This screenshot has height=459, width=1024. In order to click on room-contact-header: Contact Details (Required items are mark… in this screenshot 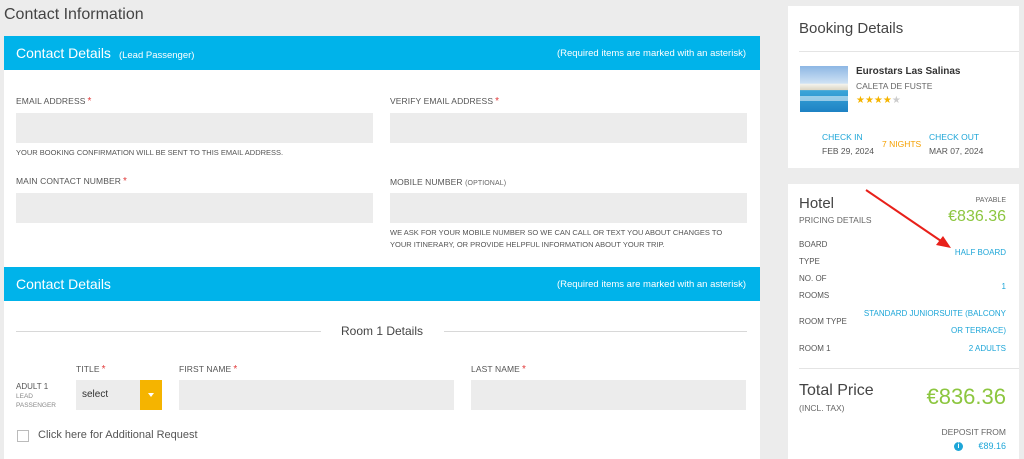, I will do `click(382, 284)`.